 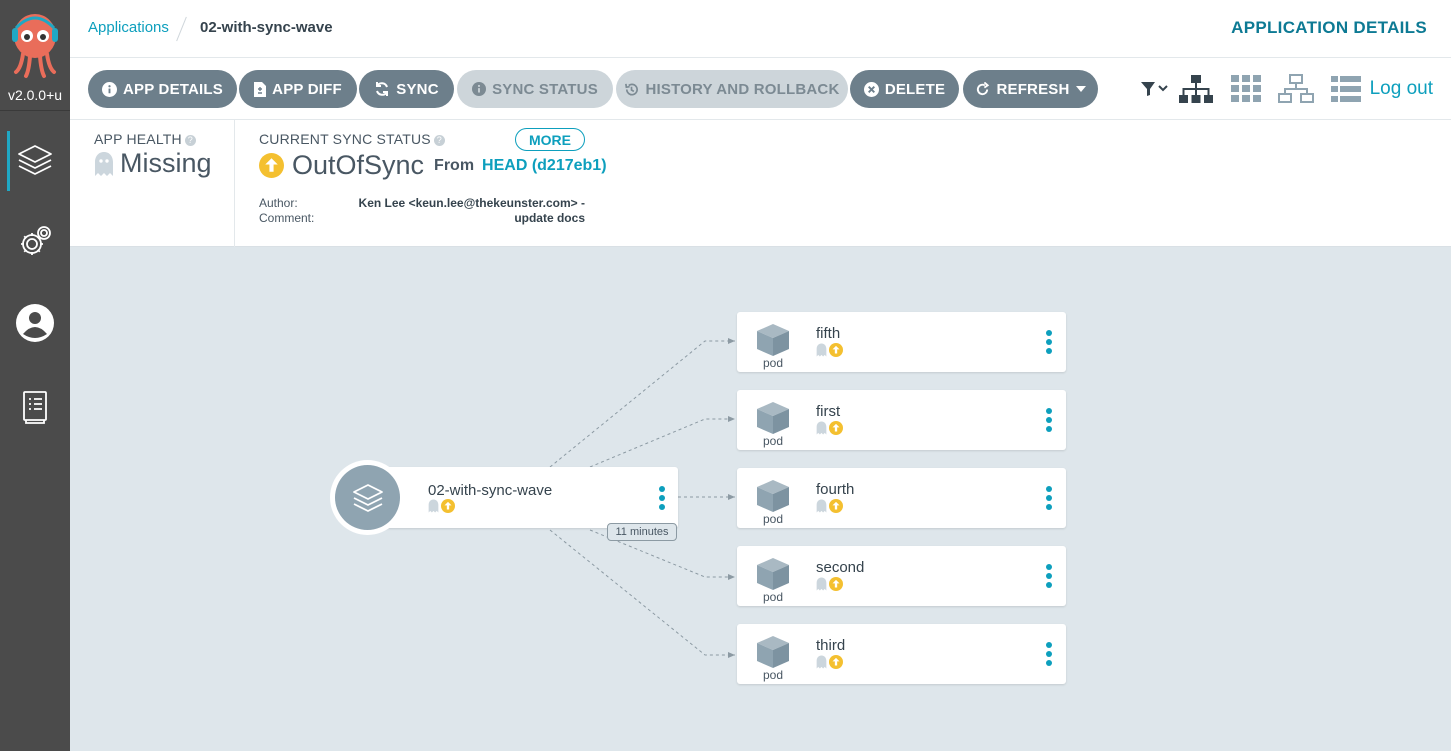 I want to click on comment-label: Comment:, so click(x=287, y=218).